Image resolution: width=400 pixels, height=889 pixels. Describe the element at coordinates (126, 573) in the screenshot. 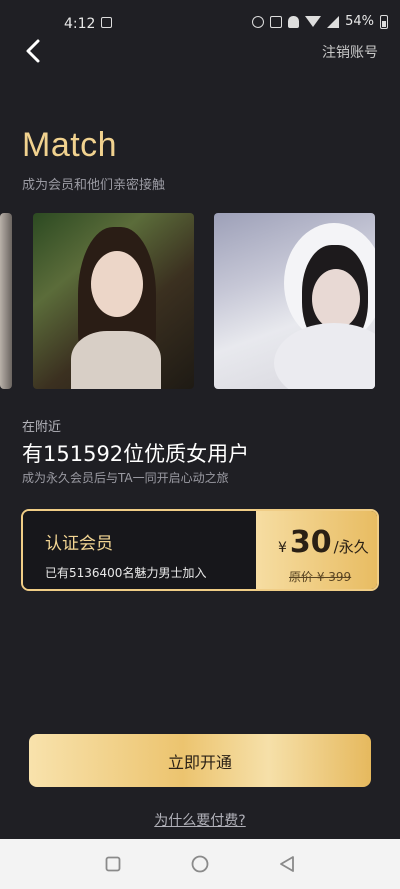

I see `plan-description: 已有5136400名魅力男士加入` at that location.